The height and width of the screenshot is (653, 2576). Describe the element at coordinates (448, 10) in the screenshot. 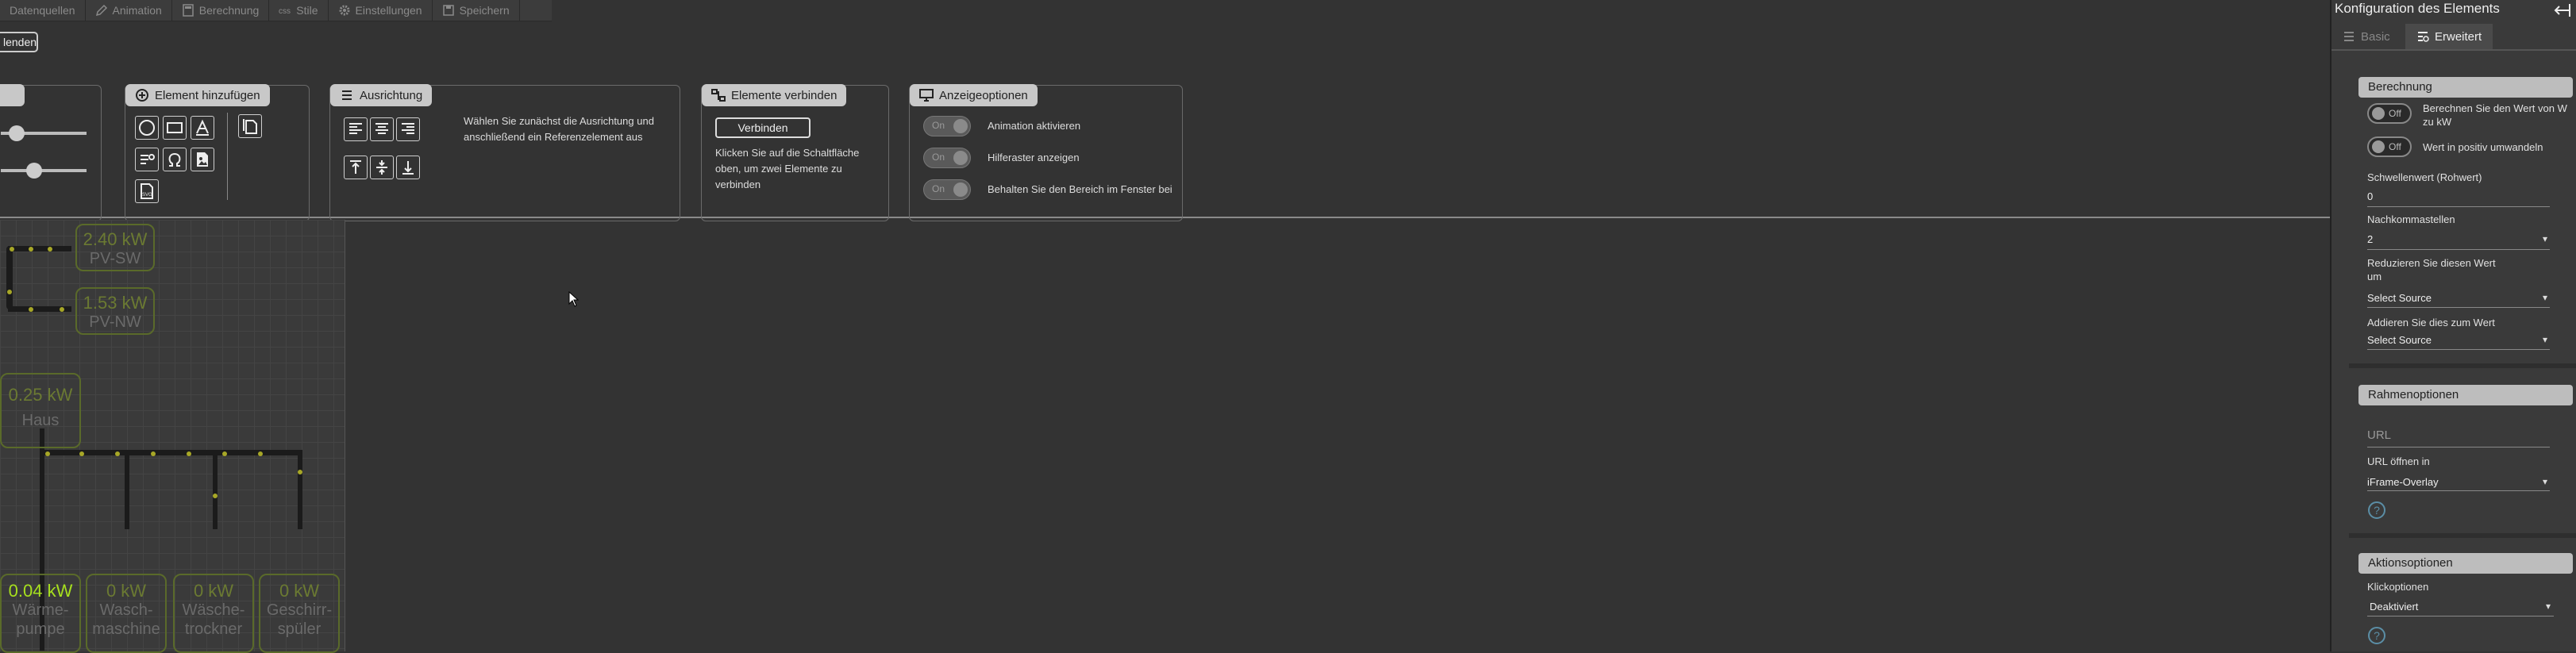

I see `save-icon` at that location.